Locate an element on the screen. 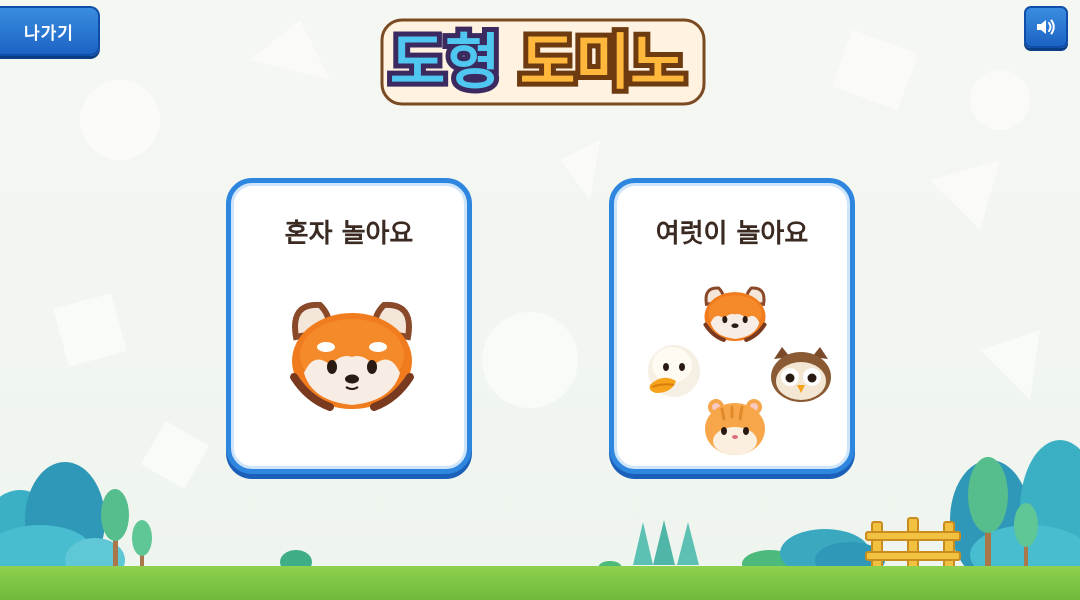 This screenshot has height=600, width=1080. title-part-domino: 도미노 is located at coordinates (603, 63).